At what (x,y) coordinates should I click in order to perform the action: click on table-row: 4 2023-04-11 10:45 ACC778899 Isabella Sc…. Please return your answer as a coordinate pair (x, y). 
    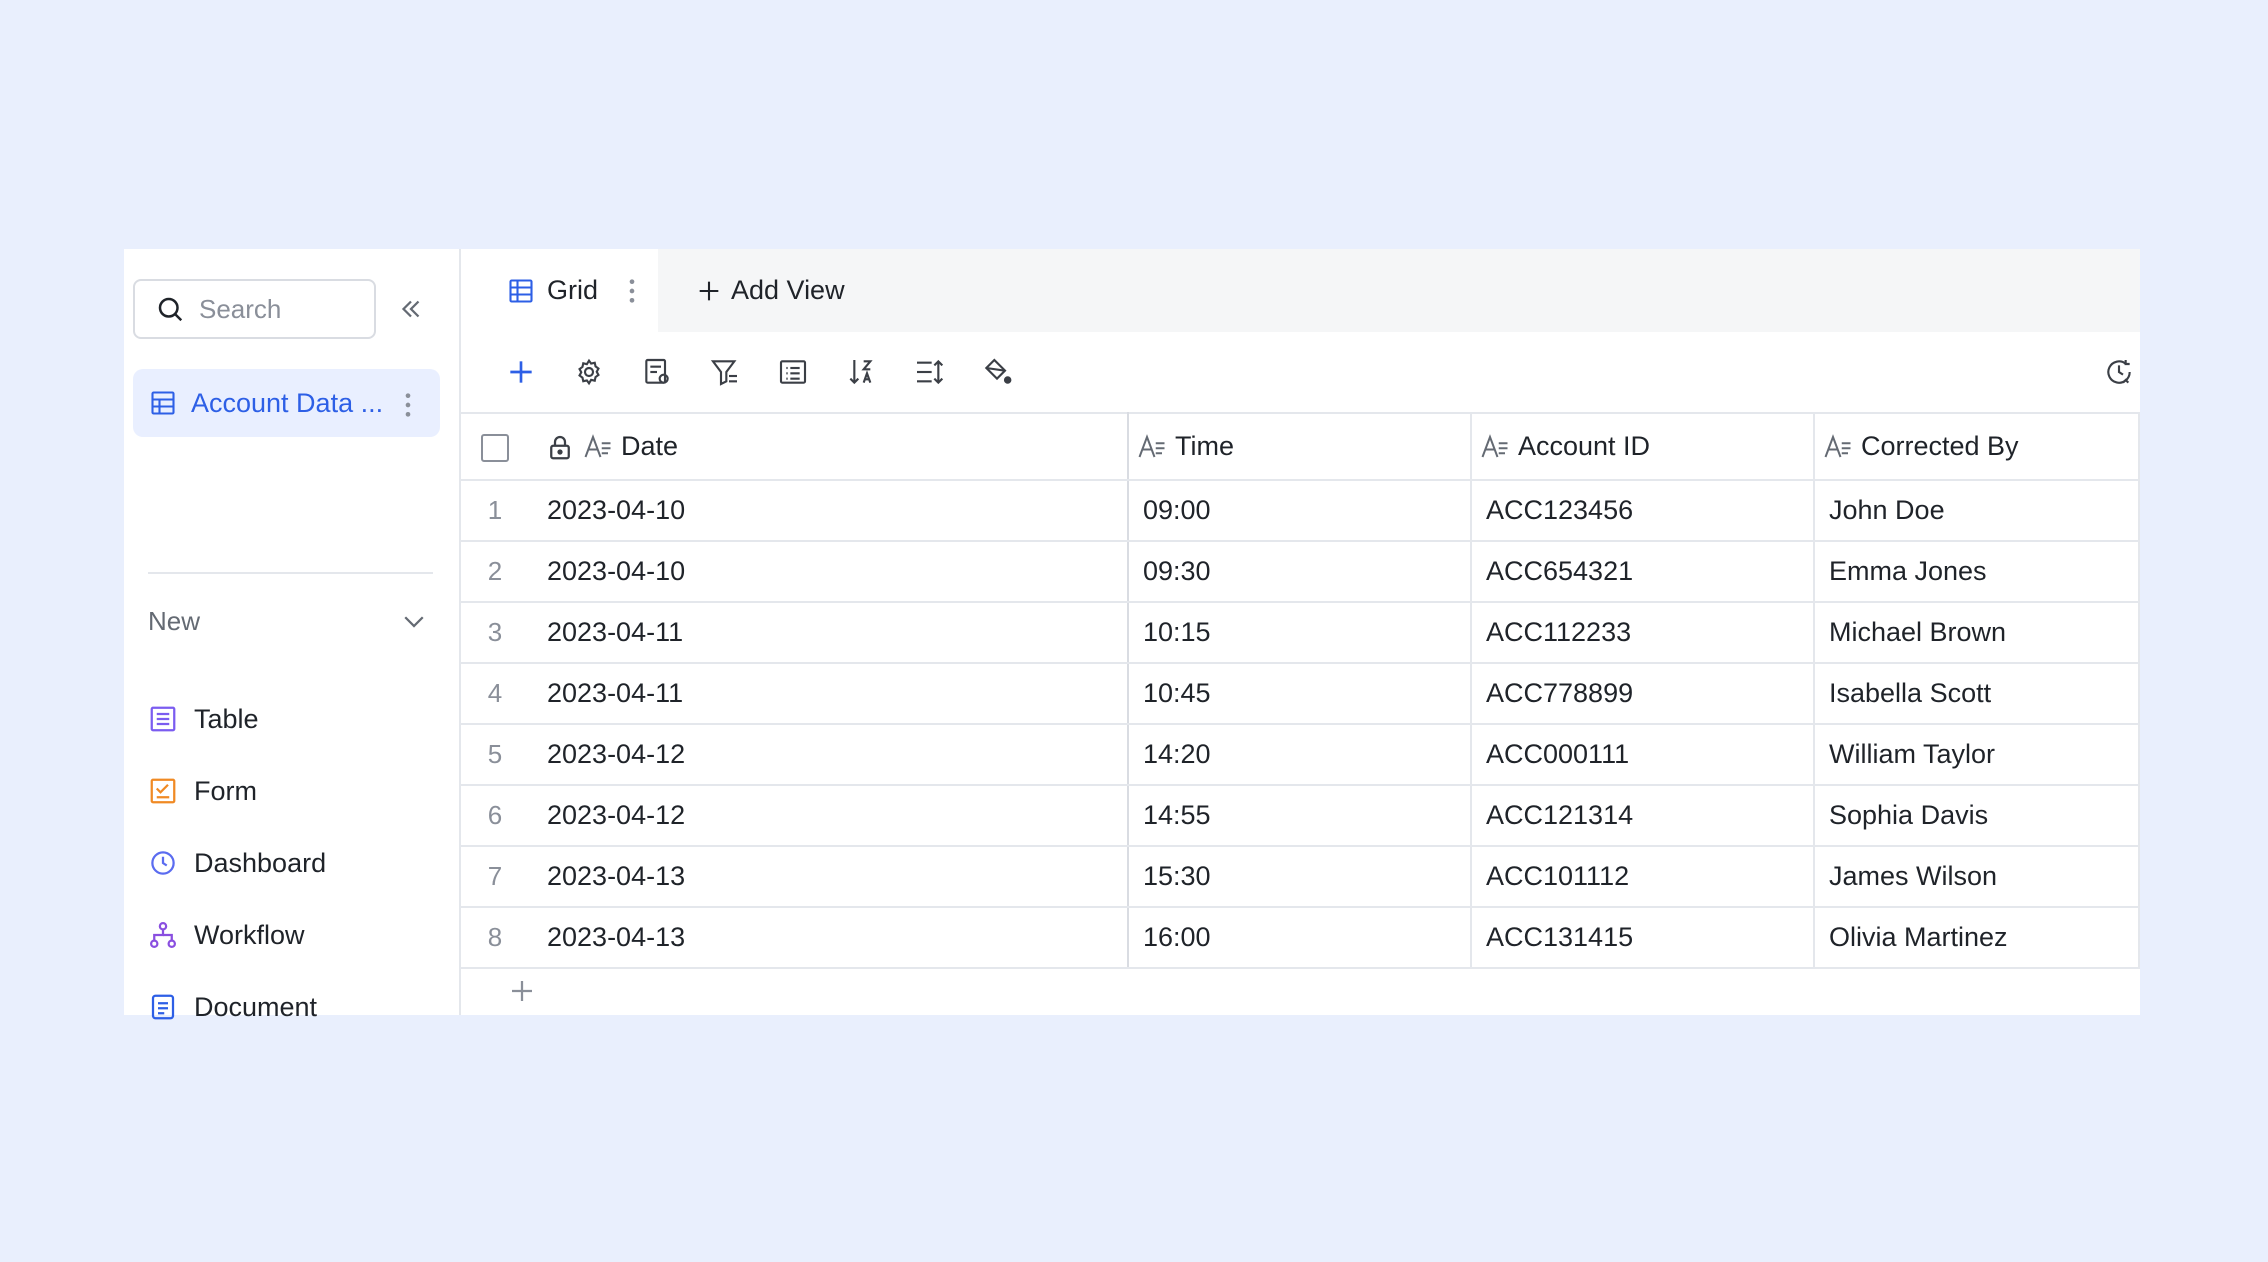
    Looking at the image, I should click on (1300, 694).